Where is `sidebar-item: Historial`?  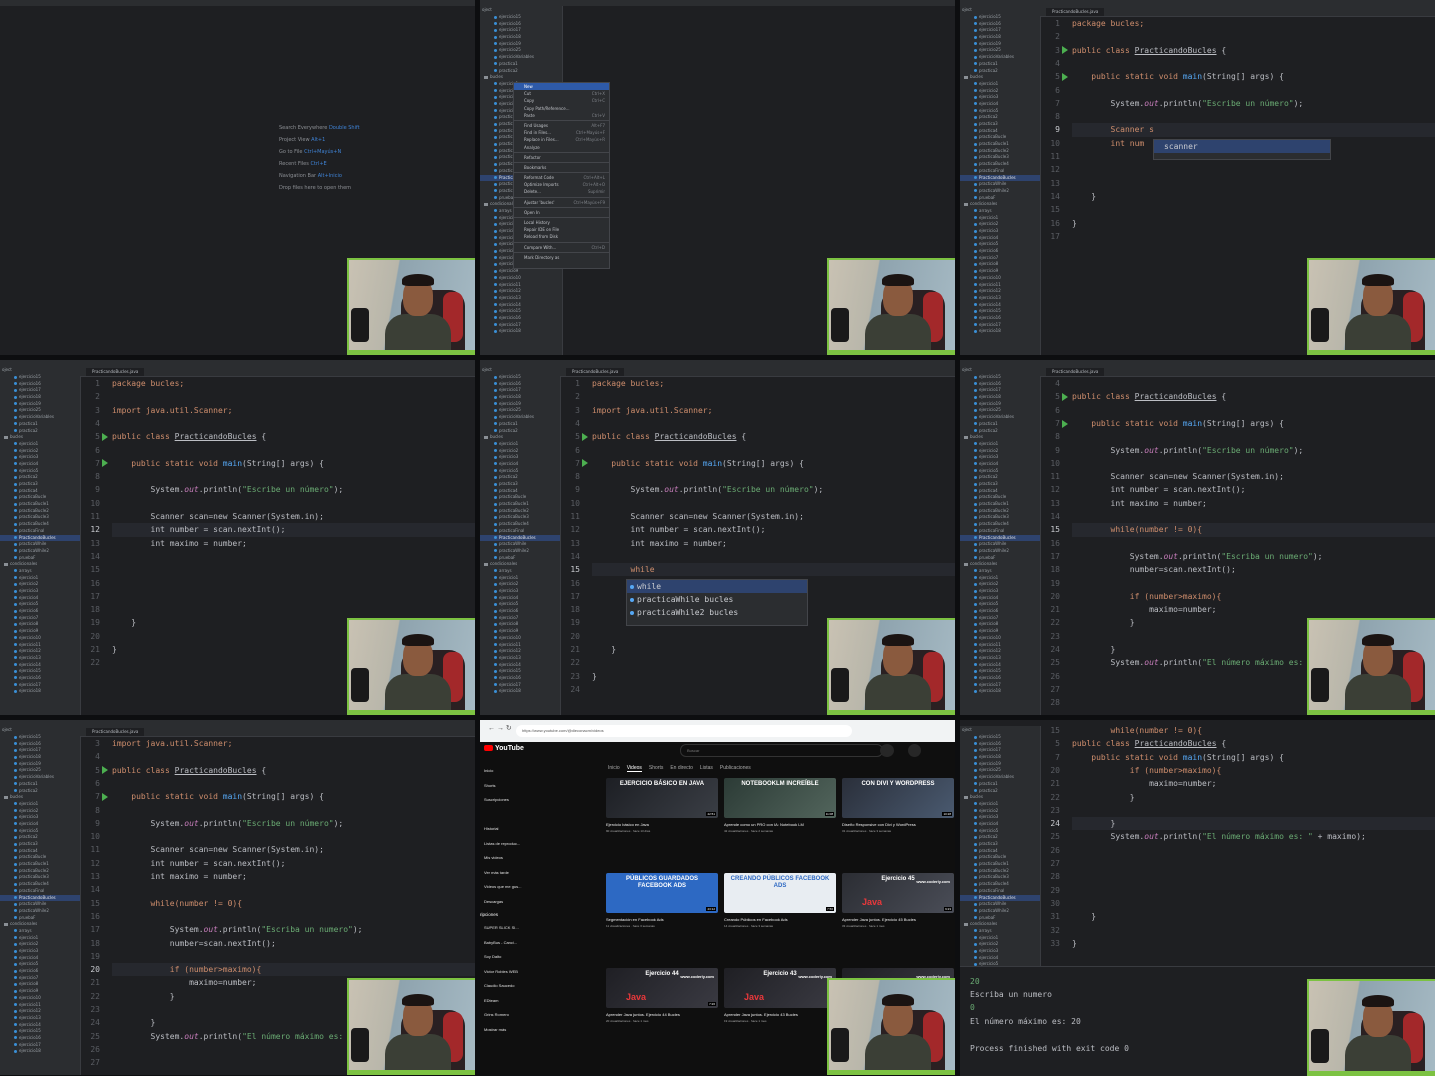
sidebar-item: Historial is located at coordinates (511, 829).